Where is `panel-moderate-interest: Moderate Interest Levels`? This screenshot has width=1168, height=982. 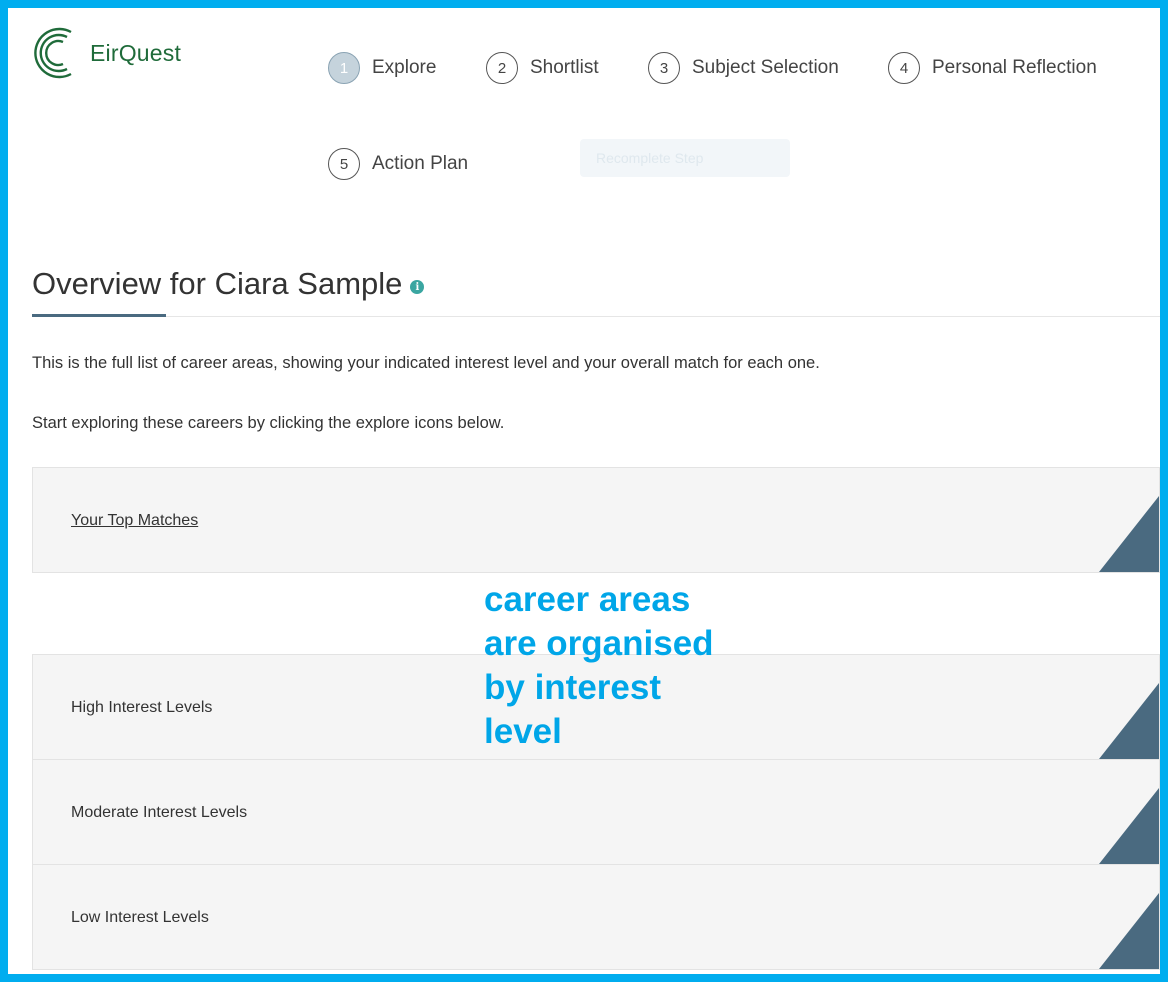
panel-moderate-interest: Moderate Interest Levels is located at coordinates (596, 812).